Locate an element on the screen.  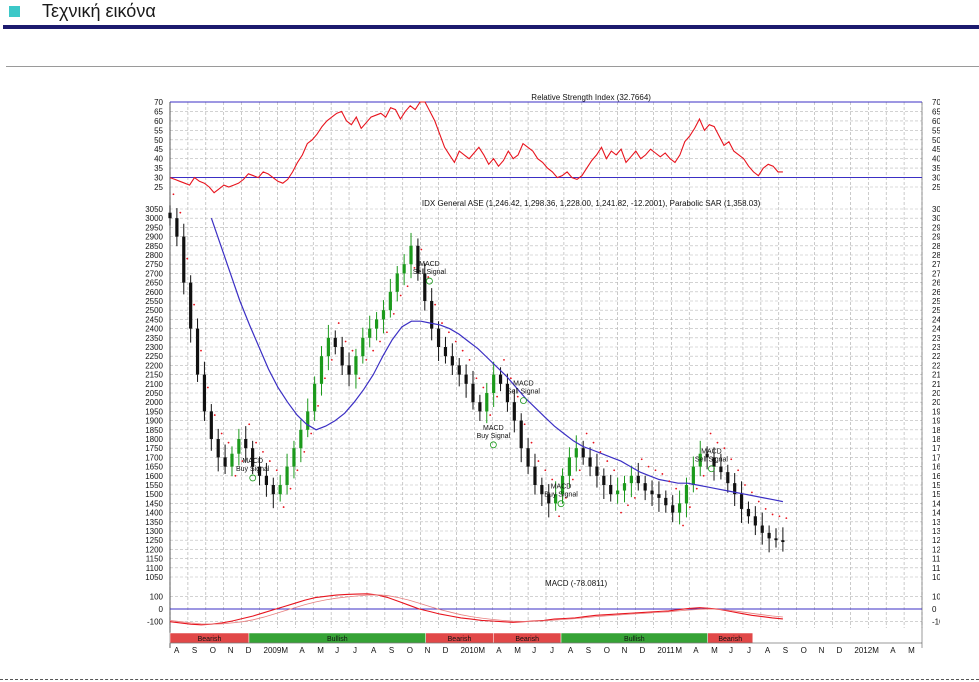
price-tick-label: 2600 is located at coordinates (154, 292).